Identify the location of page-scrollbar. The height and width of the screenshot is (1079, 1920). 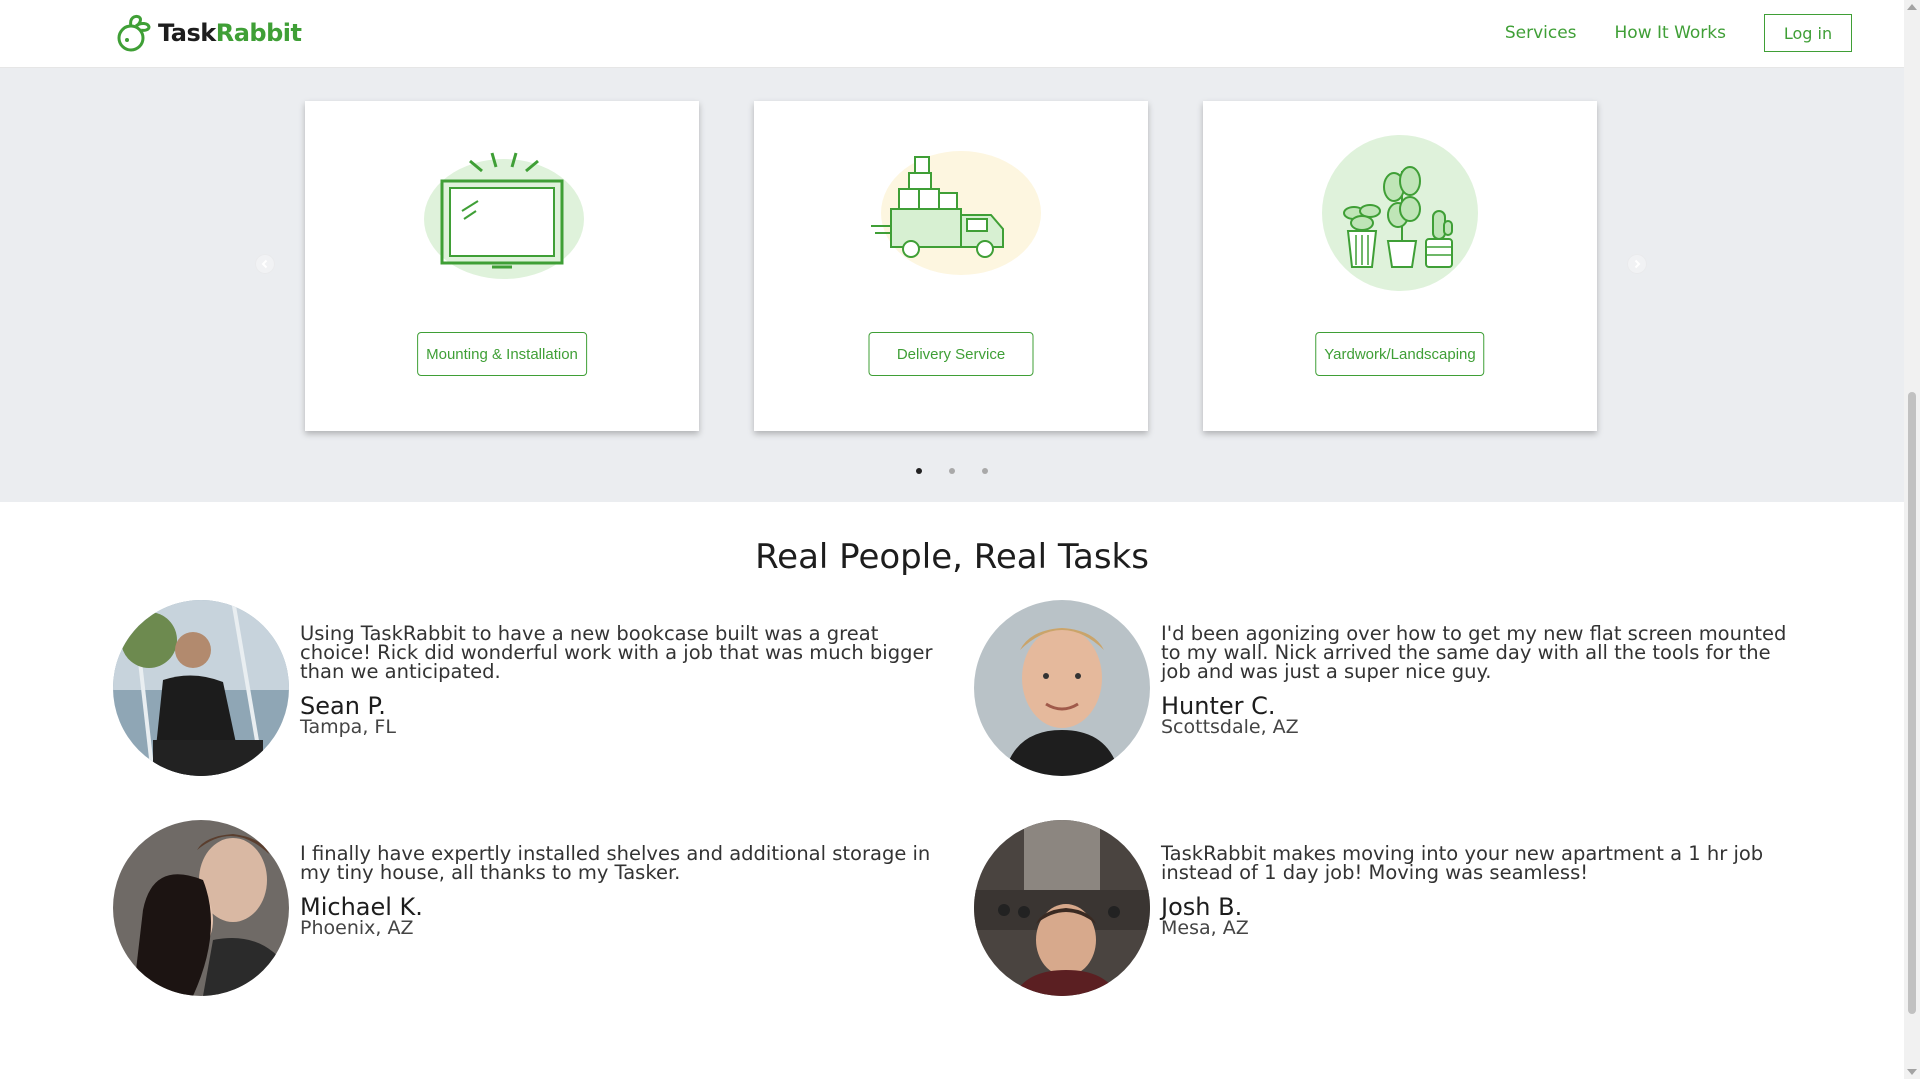
(1912, 539).